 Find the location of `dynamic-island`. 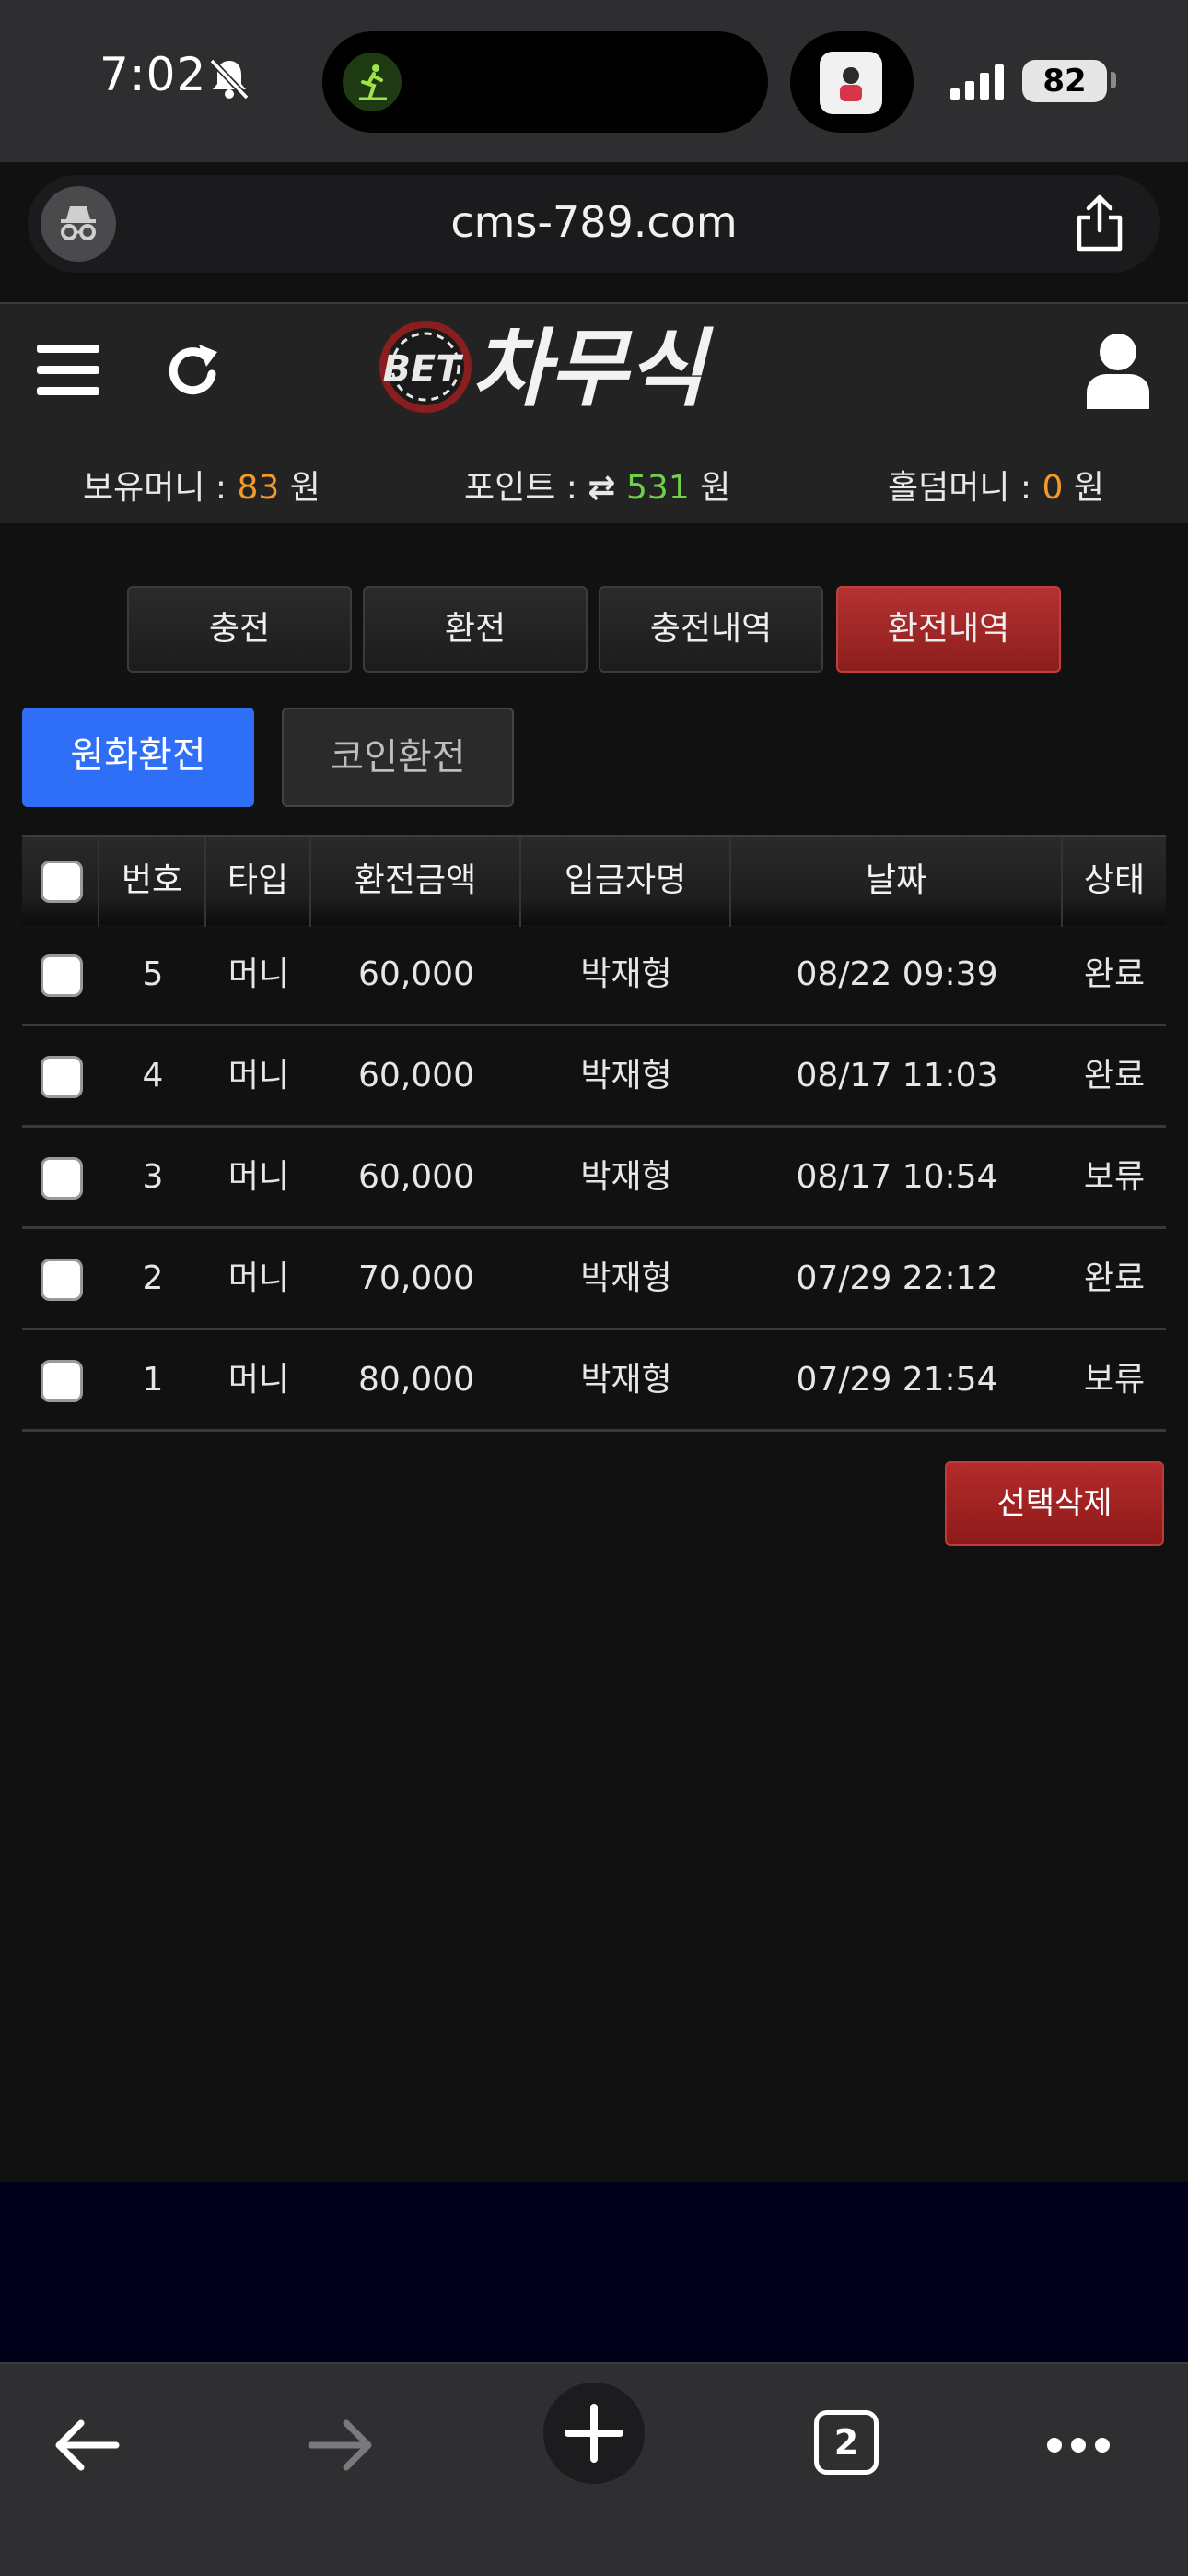

dynamic-island is located at coordinates (545, 82).